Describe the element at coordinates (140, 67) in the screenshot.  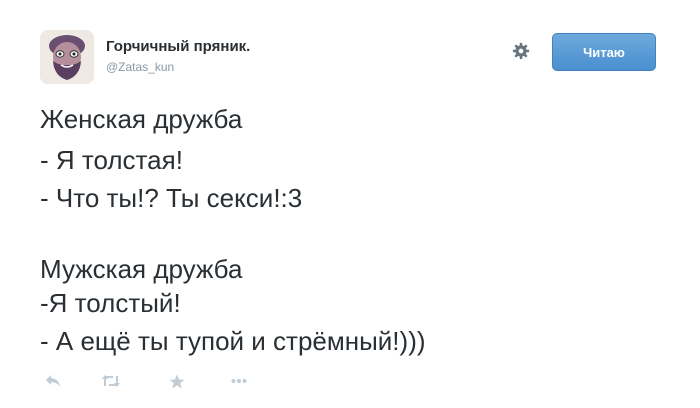
I see `user-handle: @Zatas_kun` at that location.